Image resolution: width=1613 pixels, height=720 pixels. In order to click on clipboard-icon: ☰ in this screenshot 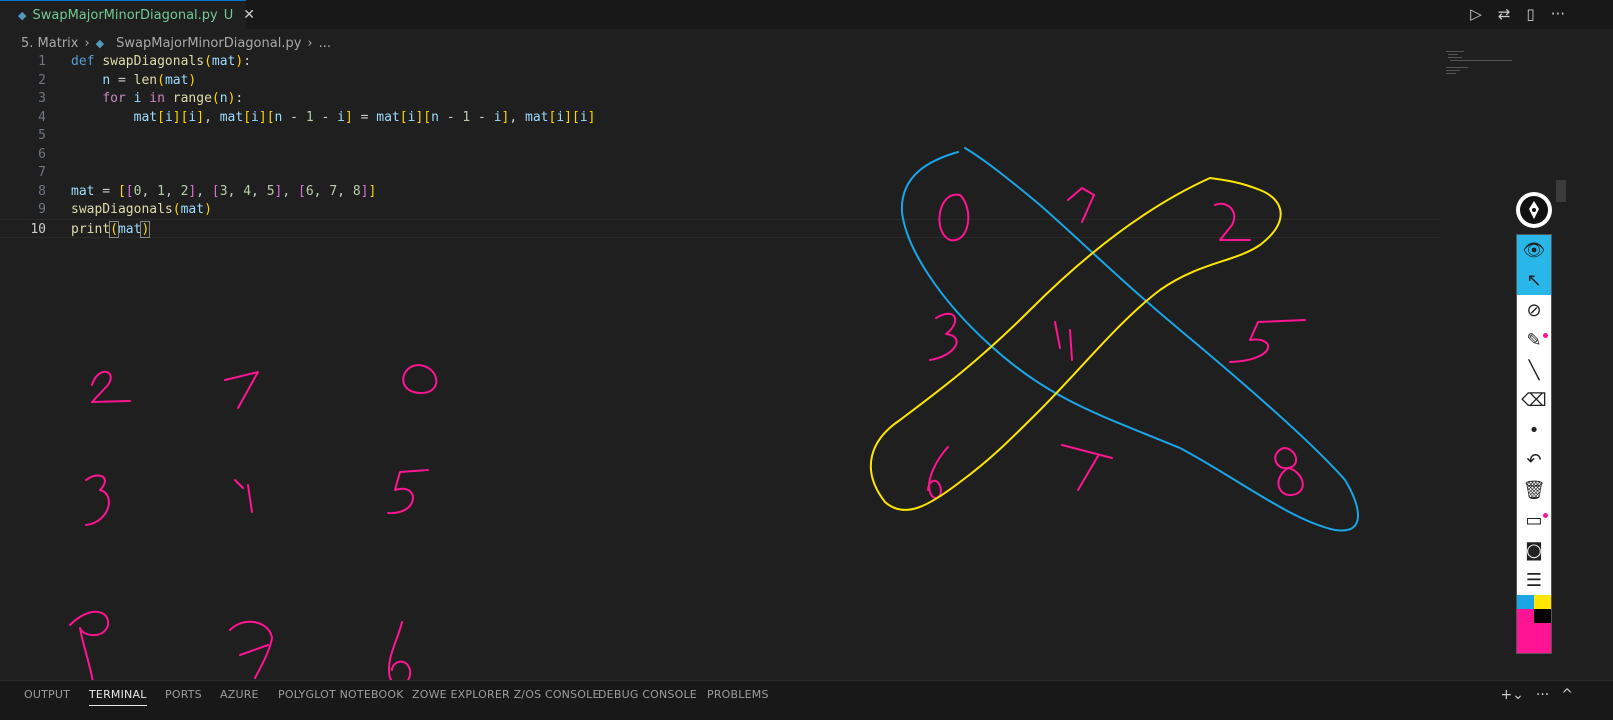, I will do `click(1534, 580)`.